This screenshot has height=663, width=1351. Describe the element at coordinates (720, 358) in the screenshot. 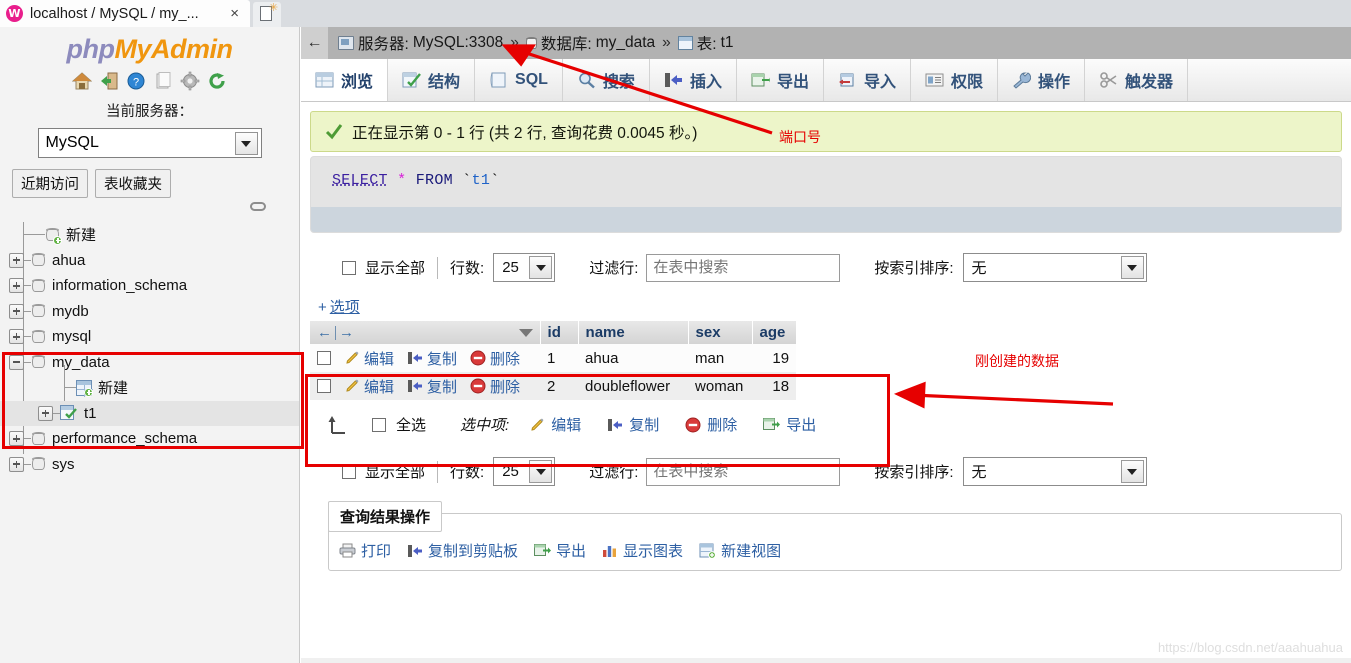

I see `cell-sex: man` at that location.